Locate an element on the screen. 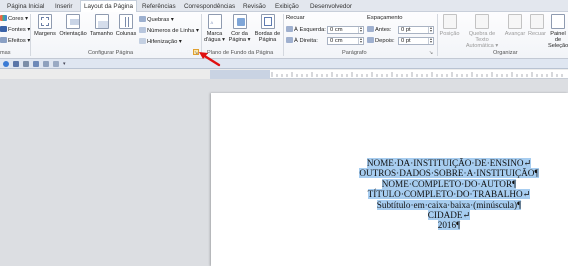 This screenshot has height=266, width=568. doc-line-3: NOME·COMPLETO·DO·AUTOR¶ is located at coordinates (449, 183).